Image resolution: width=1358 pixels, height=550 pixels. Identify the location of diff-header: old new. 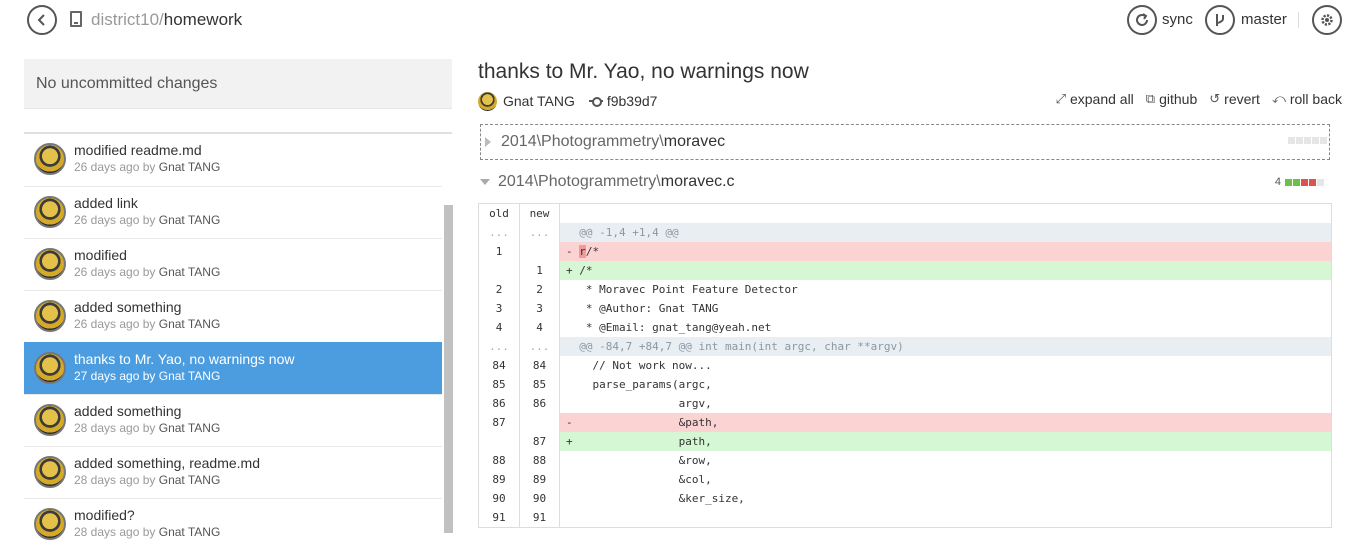
(905, 214).